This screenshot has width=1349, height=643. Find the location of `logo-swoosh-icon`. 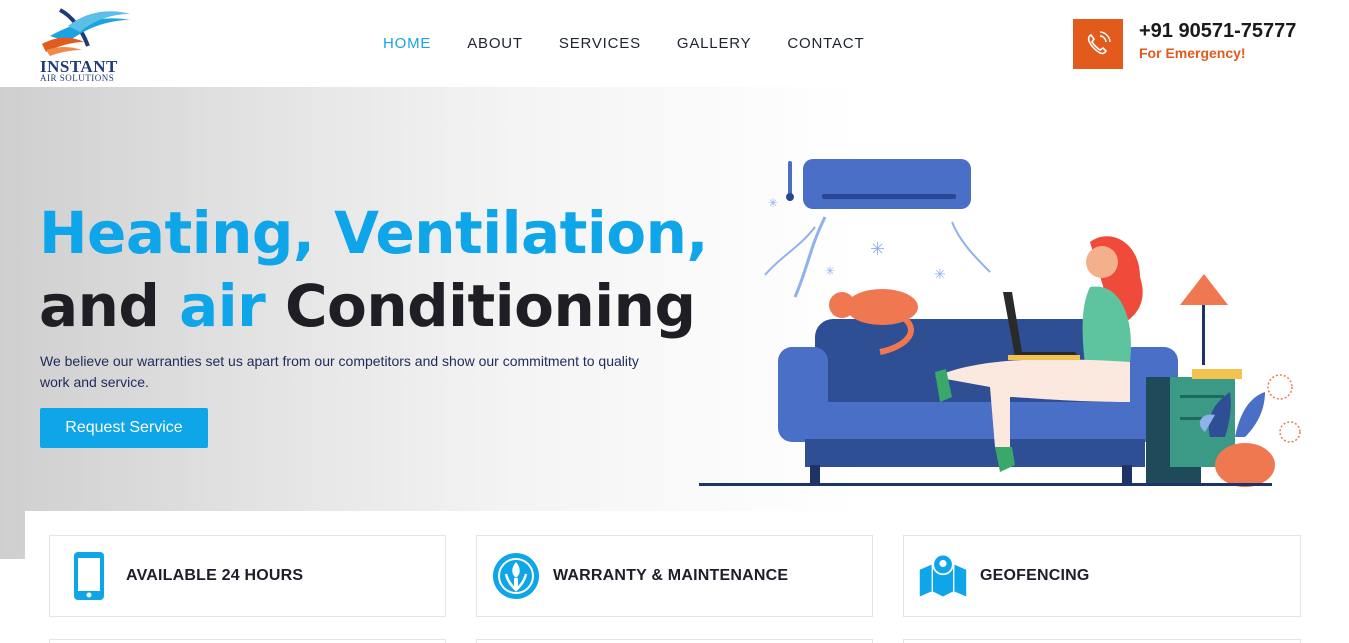

logo-swoosh-icon is located at coordinates (86, 32).